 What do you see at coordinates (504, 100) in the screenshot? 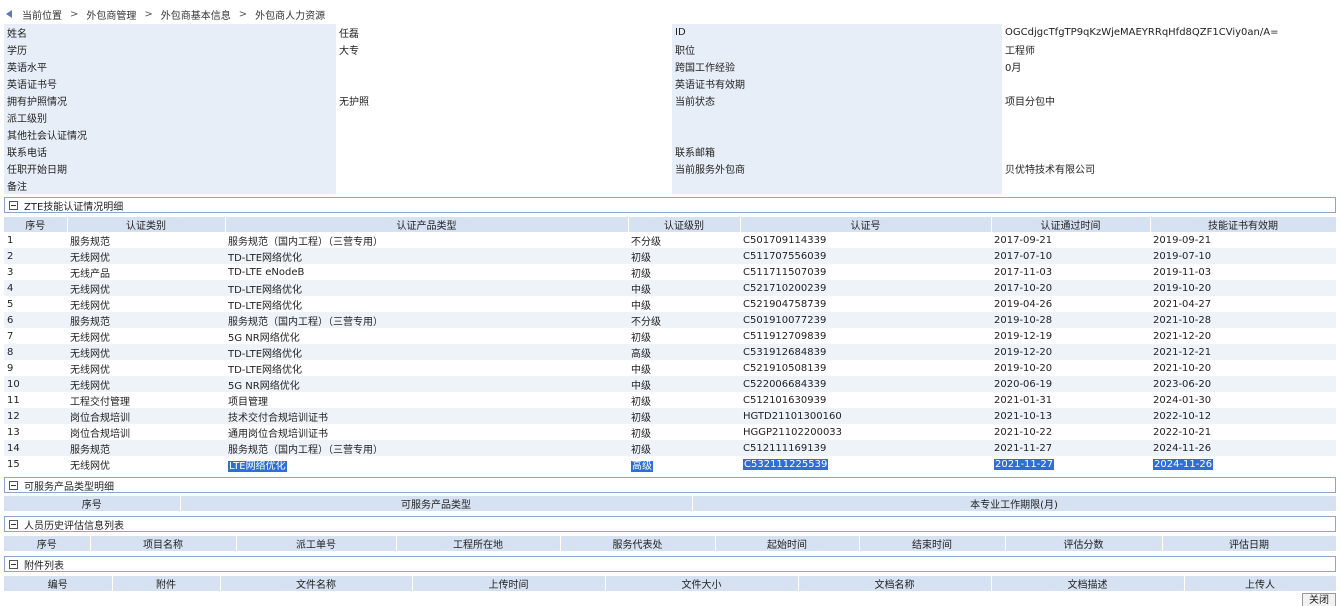
I see `info-value: 无护照` at bounding box center [504, 100].